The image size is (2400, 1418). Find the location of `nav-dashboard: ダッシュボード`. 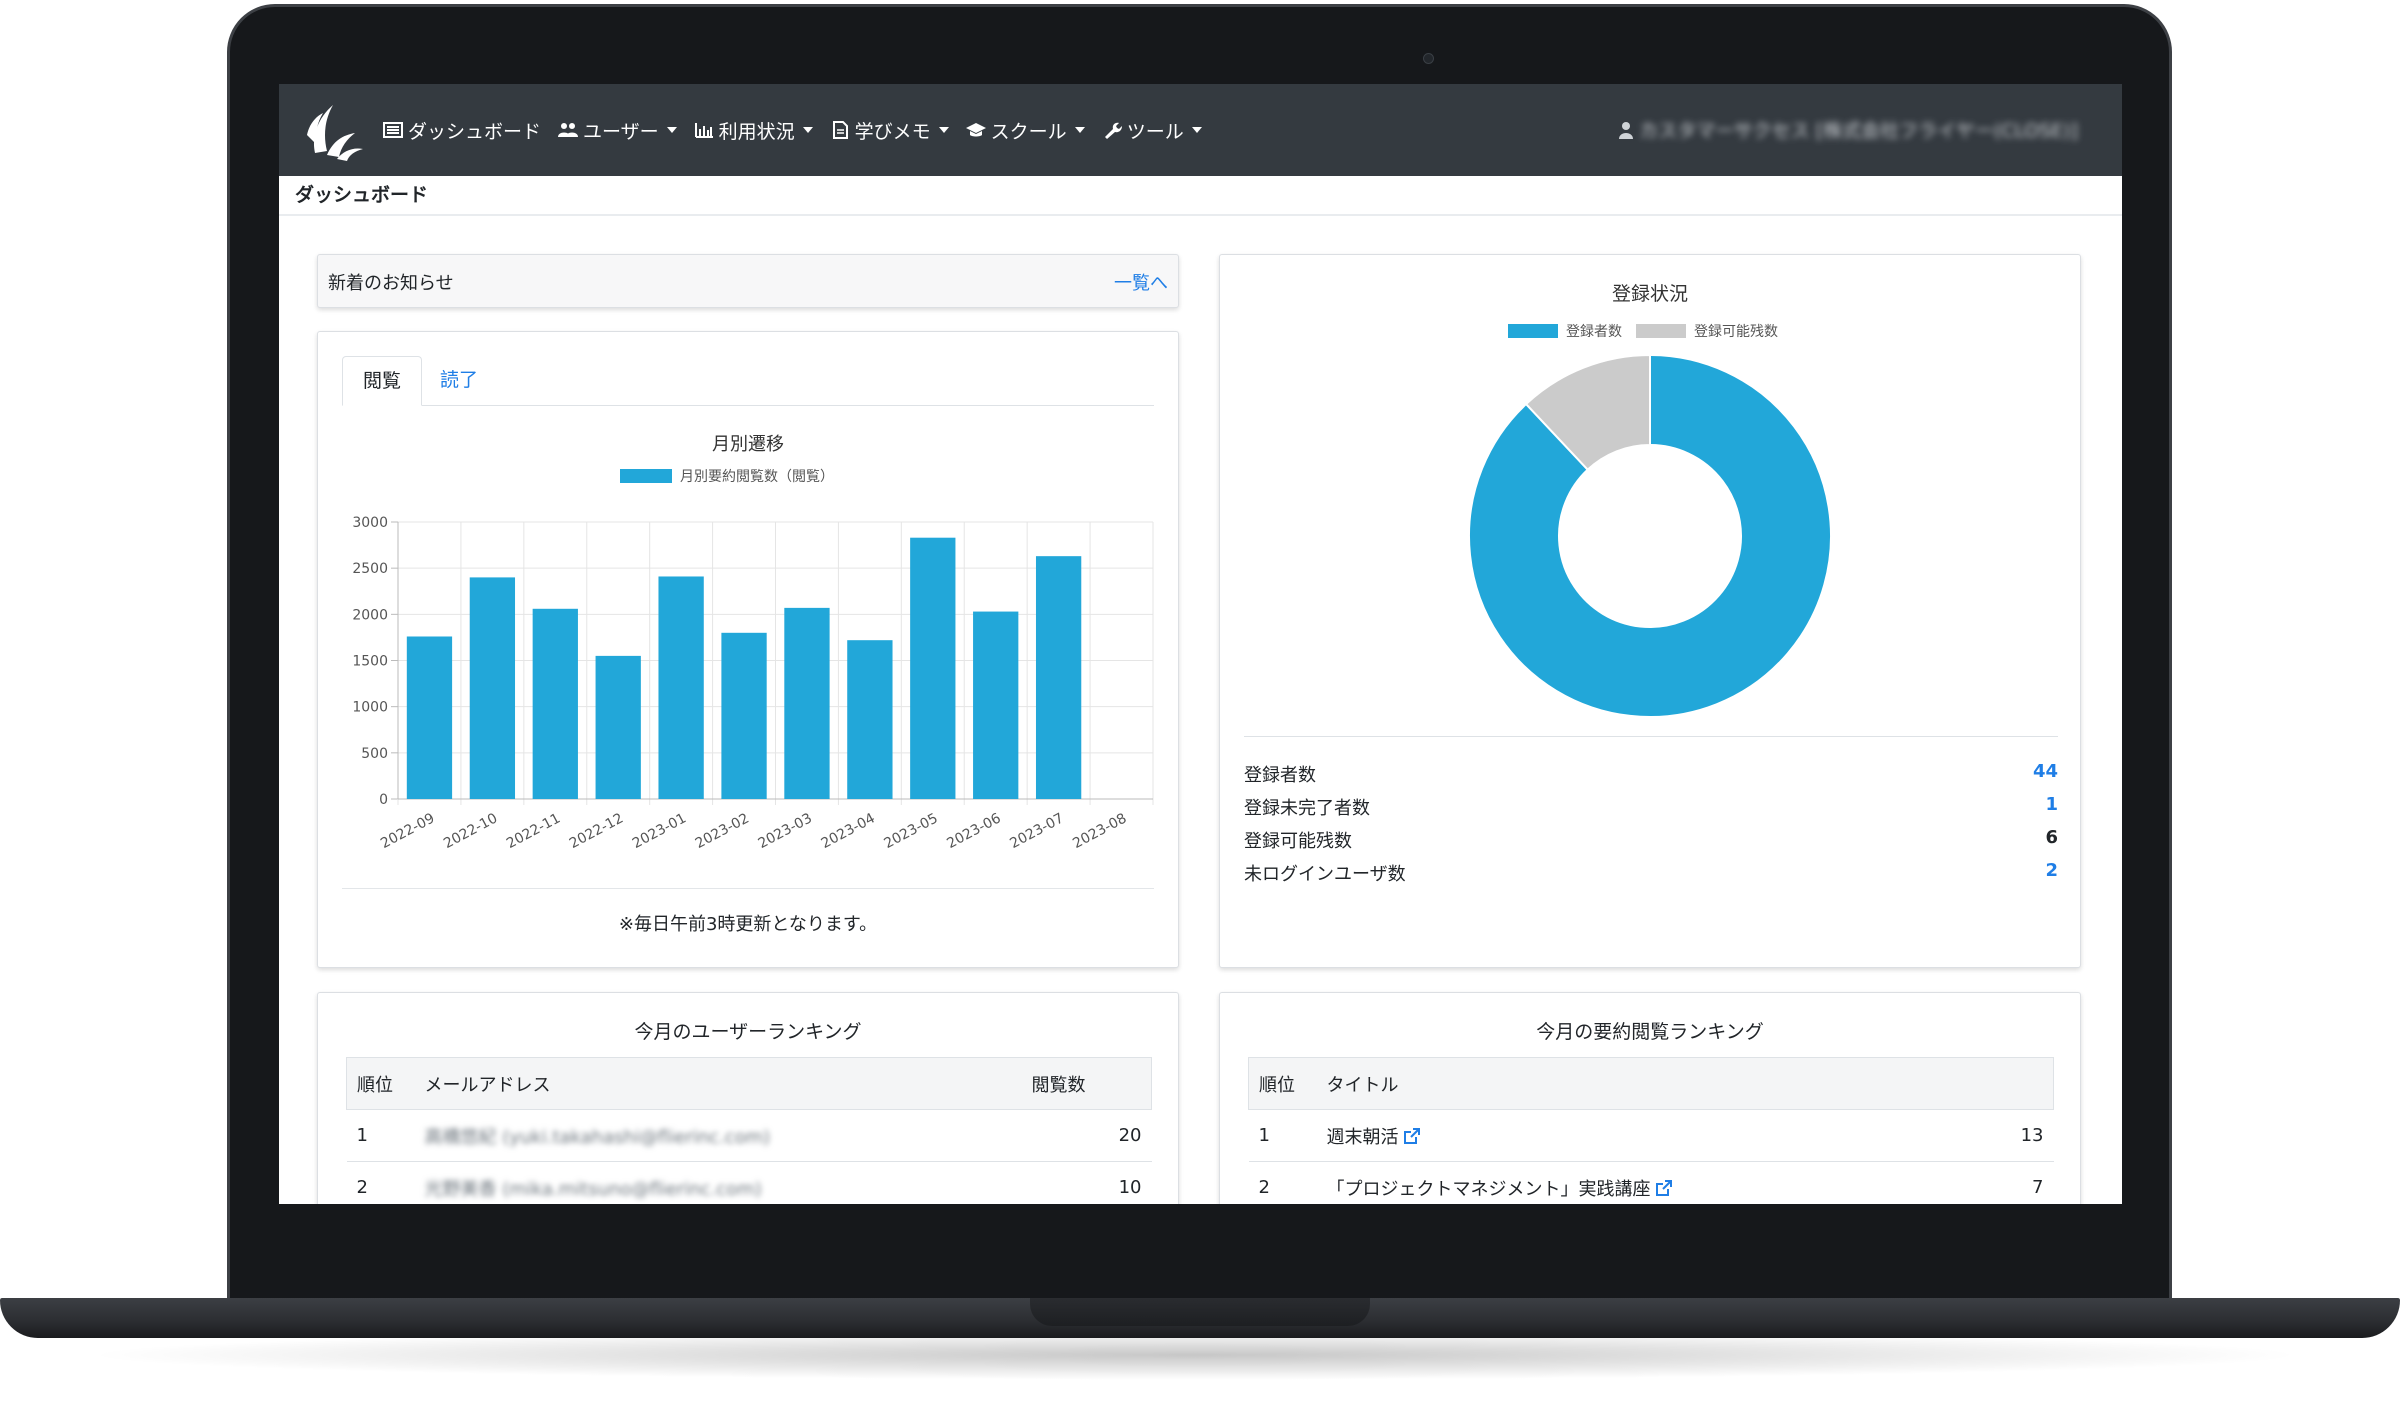

nav-dashboard: ダッシュボード is located at coordinates (462, 130).